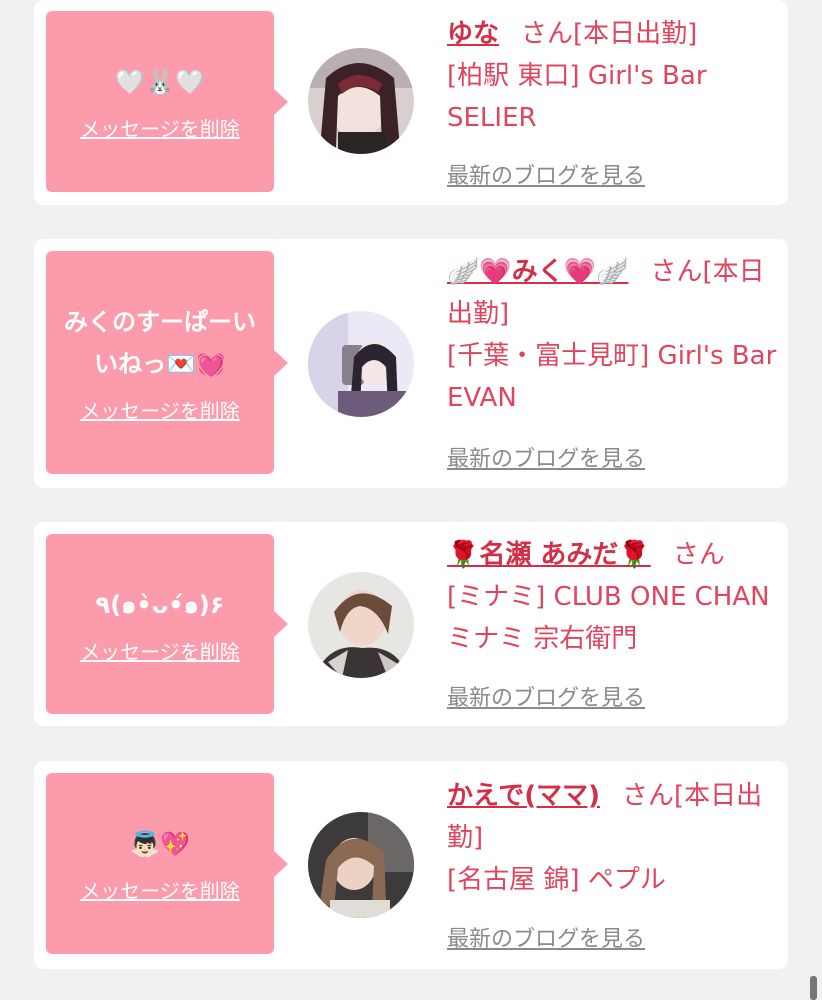  I want to click on cast-info: かえで(ママ) さん[本日出勤] [名古屋 錦] ペプル, so click(612, 838).